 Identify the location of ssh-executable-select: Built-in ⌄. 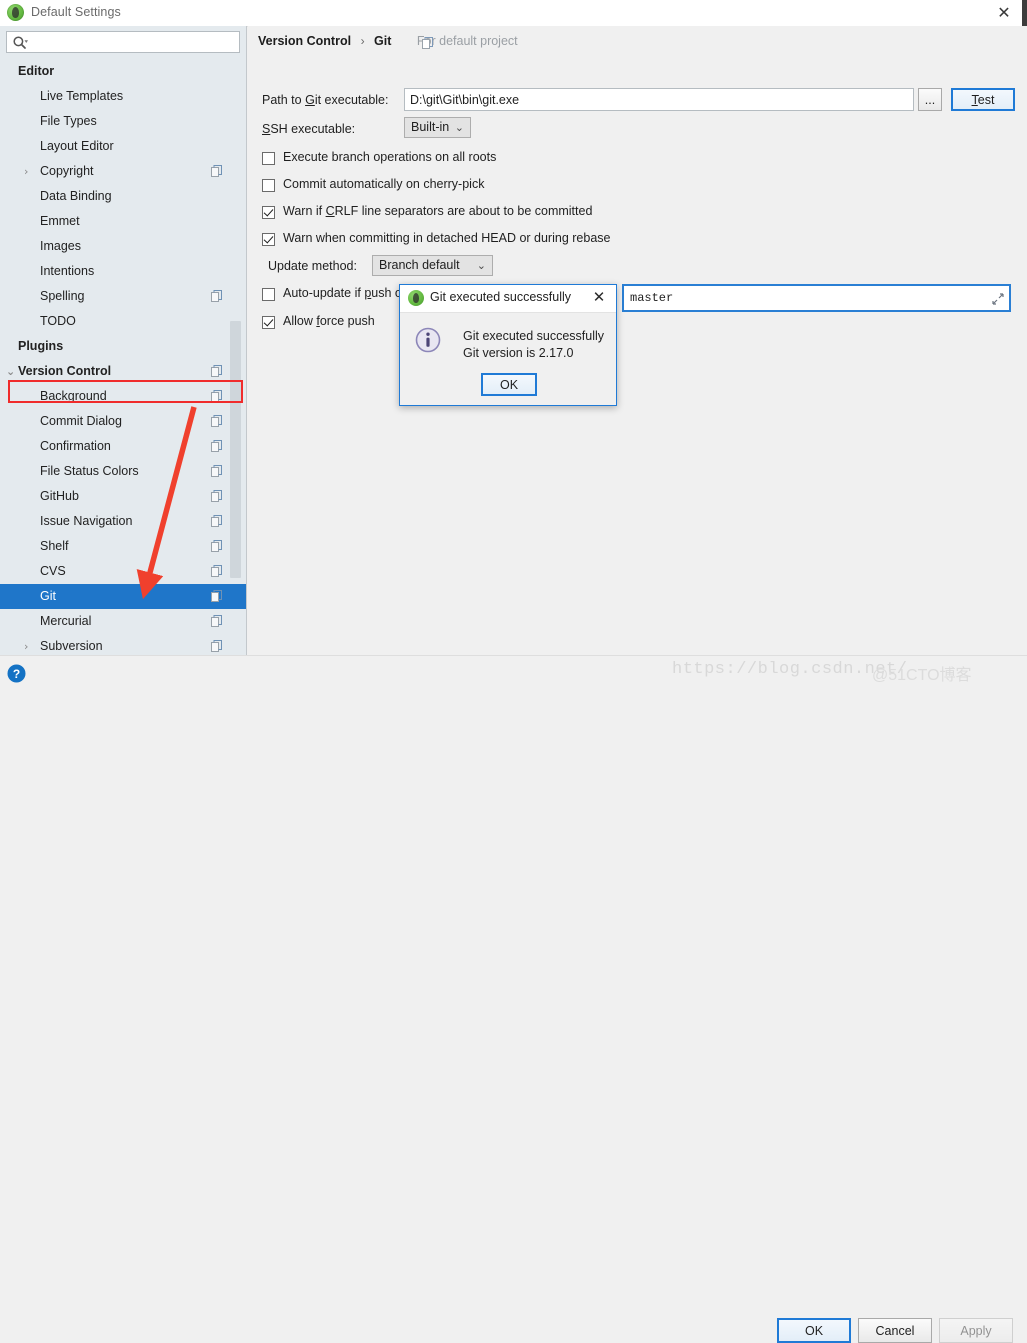
(437, 127).